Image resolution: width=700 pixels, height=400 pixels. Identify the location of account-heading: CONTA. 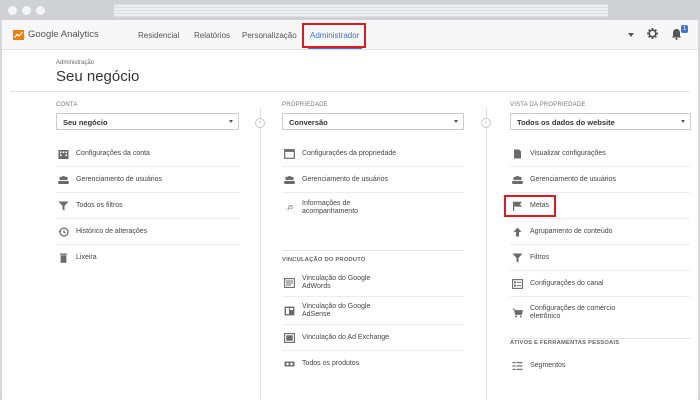
(67, 105).